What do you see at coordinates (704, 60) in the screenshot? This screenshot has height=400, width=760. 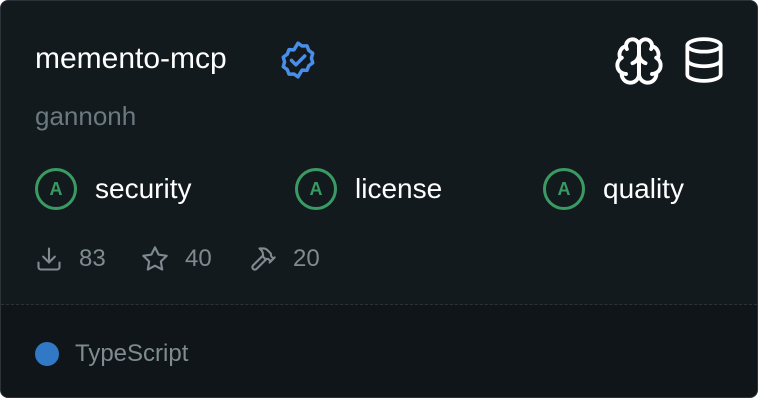 I see `database-icon` at bounding box center [704, 60].